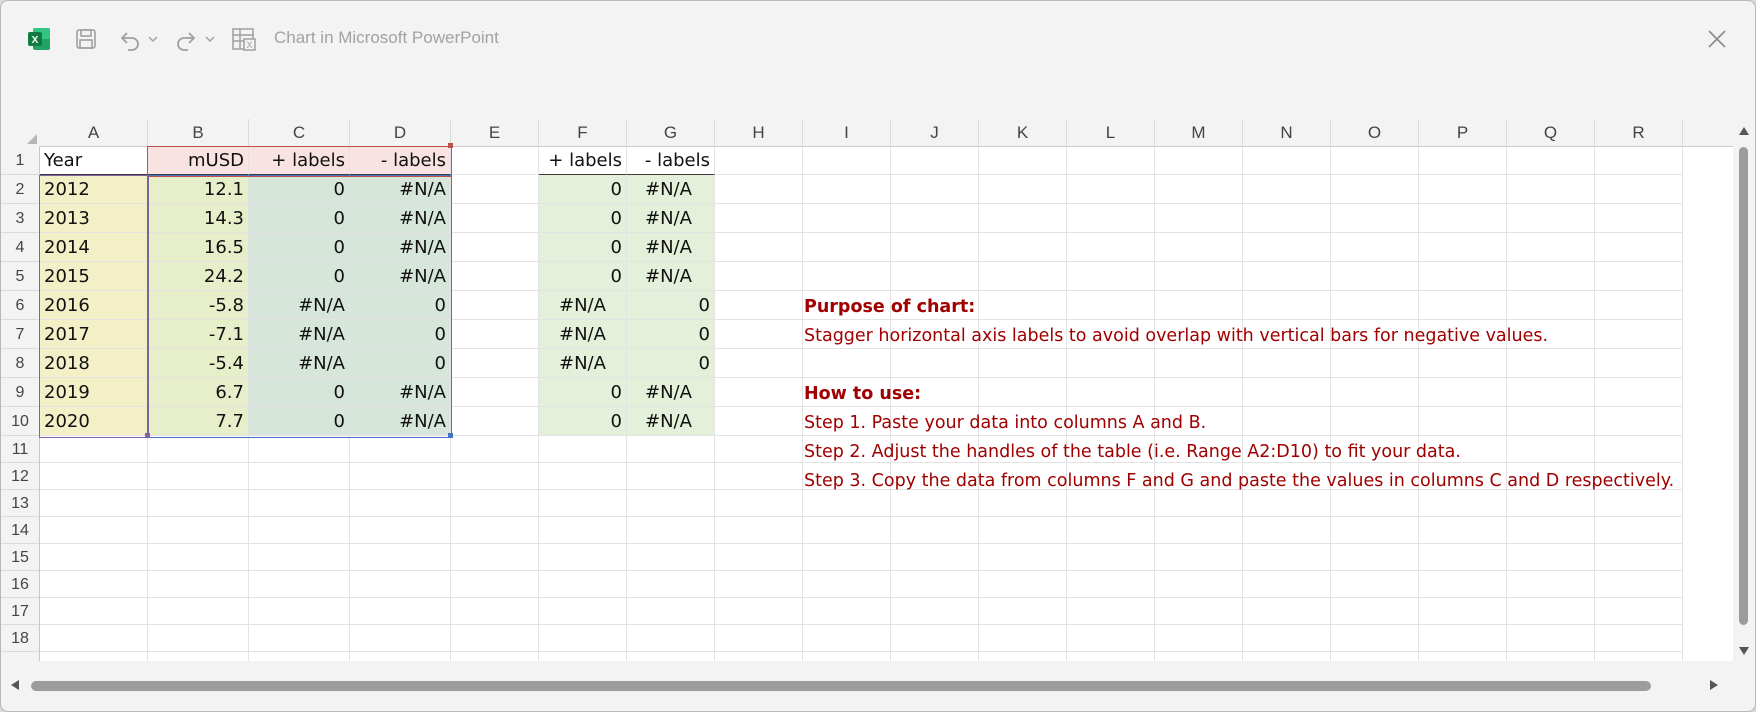 This screenshot has width=1756, height=712. Describe the element at coordinates (841, 686) in the screenshot. I see `horizontal-scroll-thumb` at that location.